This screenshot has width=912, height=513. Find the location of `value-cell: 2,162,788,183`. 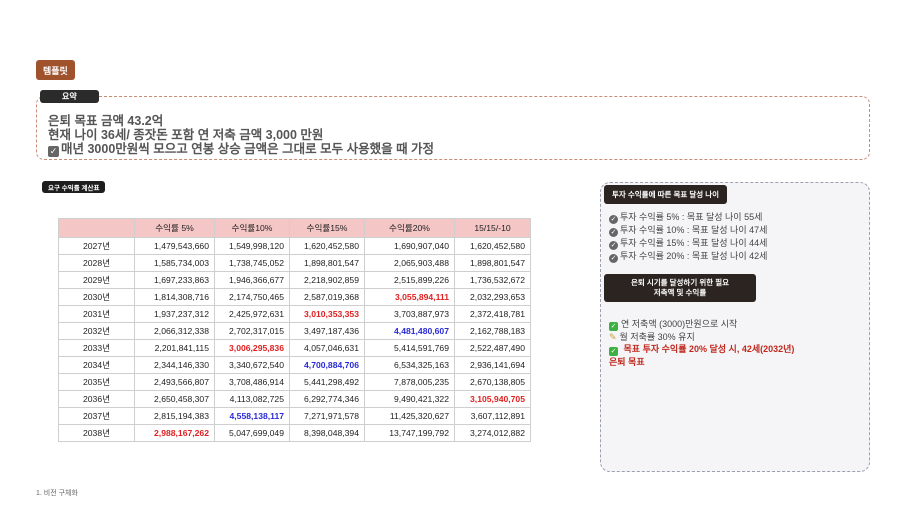

value-cell: 2,162,788,183 is located at coordinates (492, 331).